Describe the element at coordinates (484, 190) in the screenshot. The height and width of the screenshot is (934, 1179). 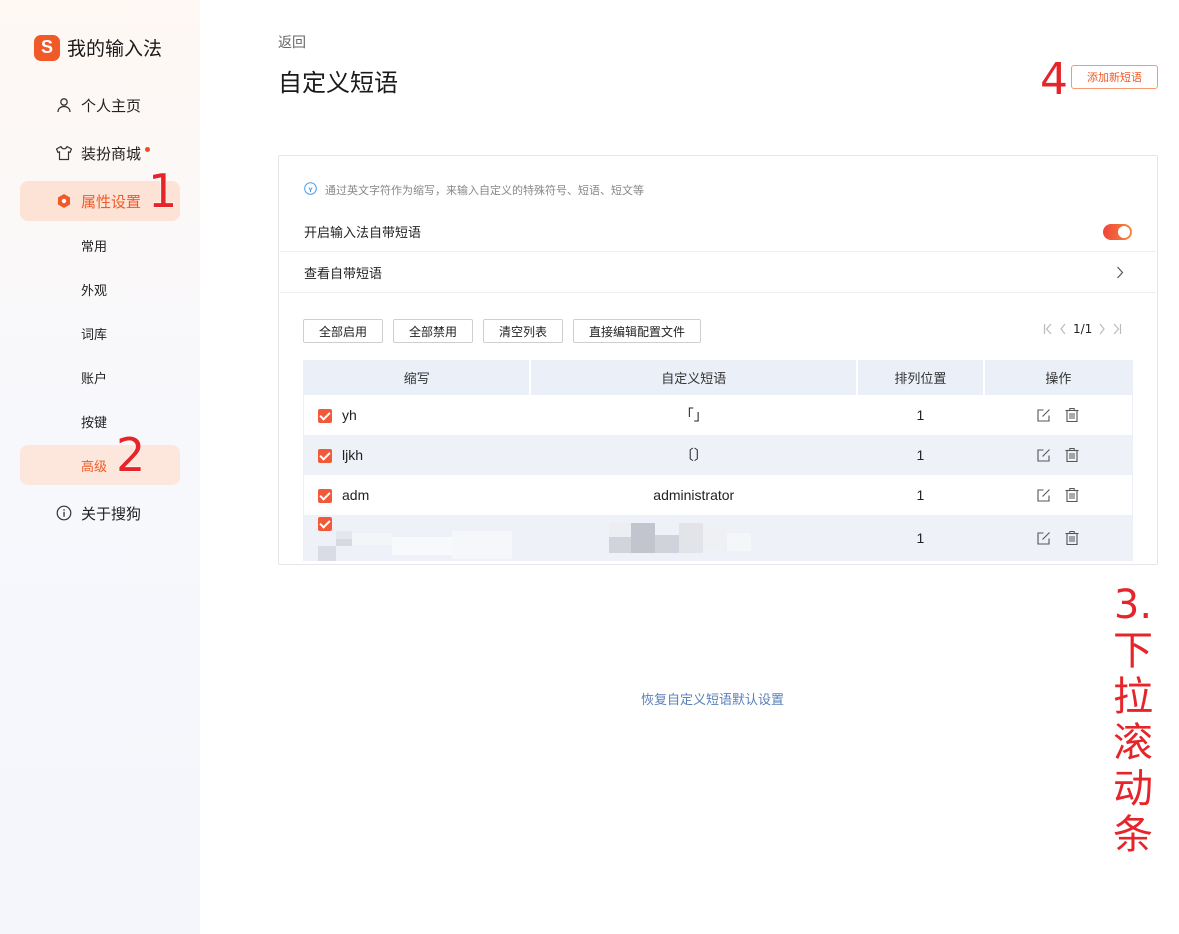
I see `tip-text: 通过英文字符作为缩写，来输入自定义的特殊符号、短语、短文等` at that location.